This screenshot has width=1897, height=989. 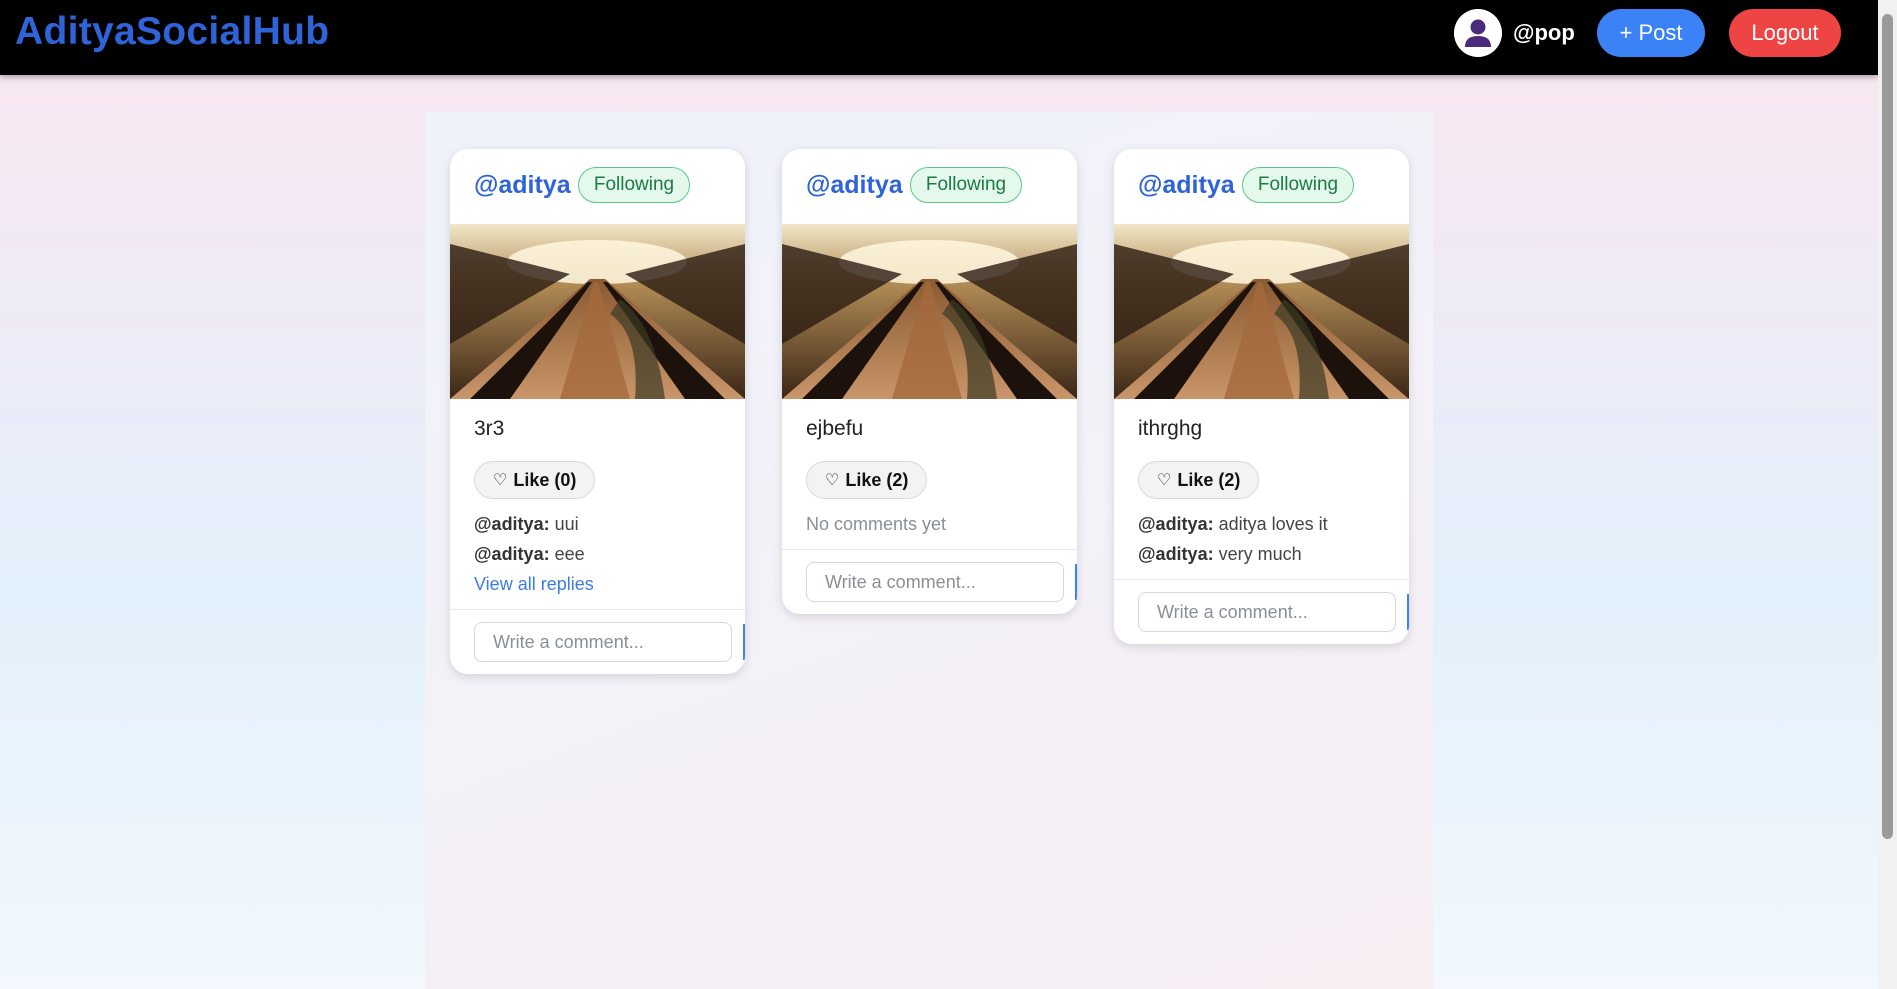 I want to click on comment-item: @aditya: eee, so click(x=597, y=554).